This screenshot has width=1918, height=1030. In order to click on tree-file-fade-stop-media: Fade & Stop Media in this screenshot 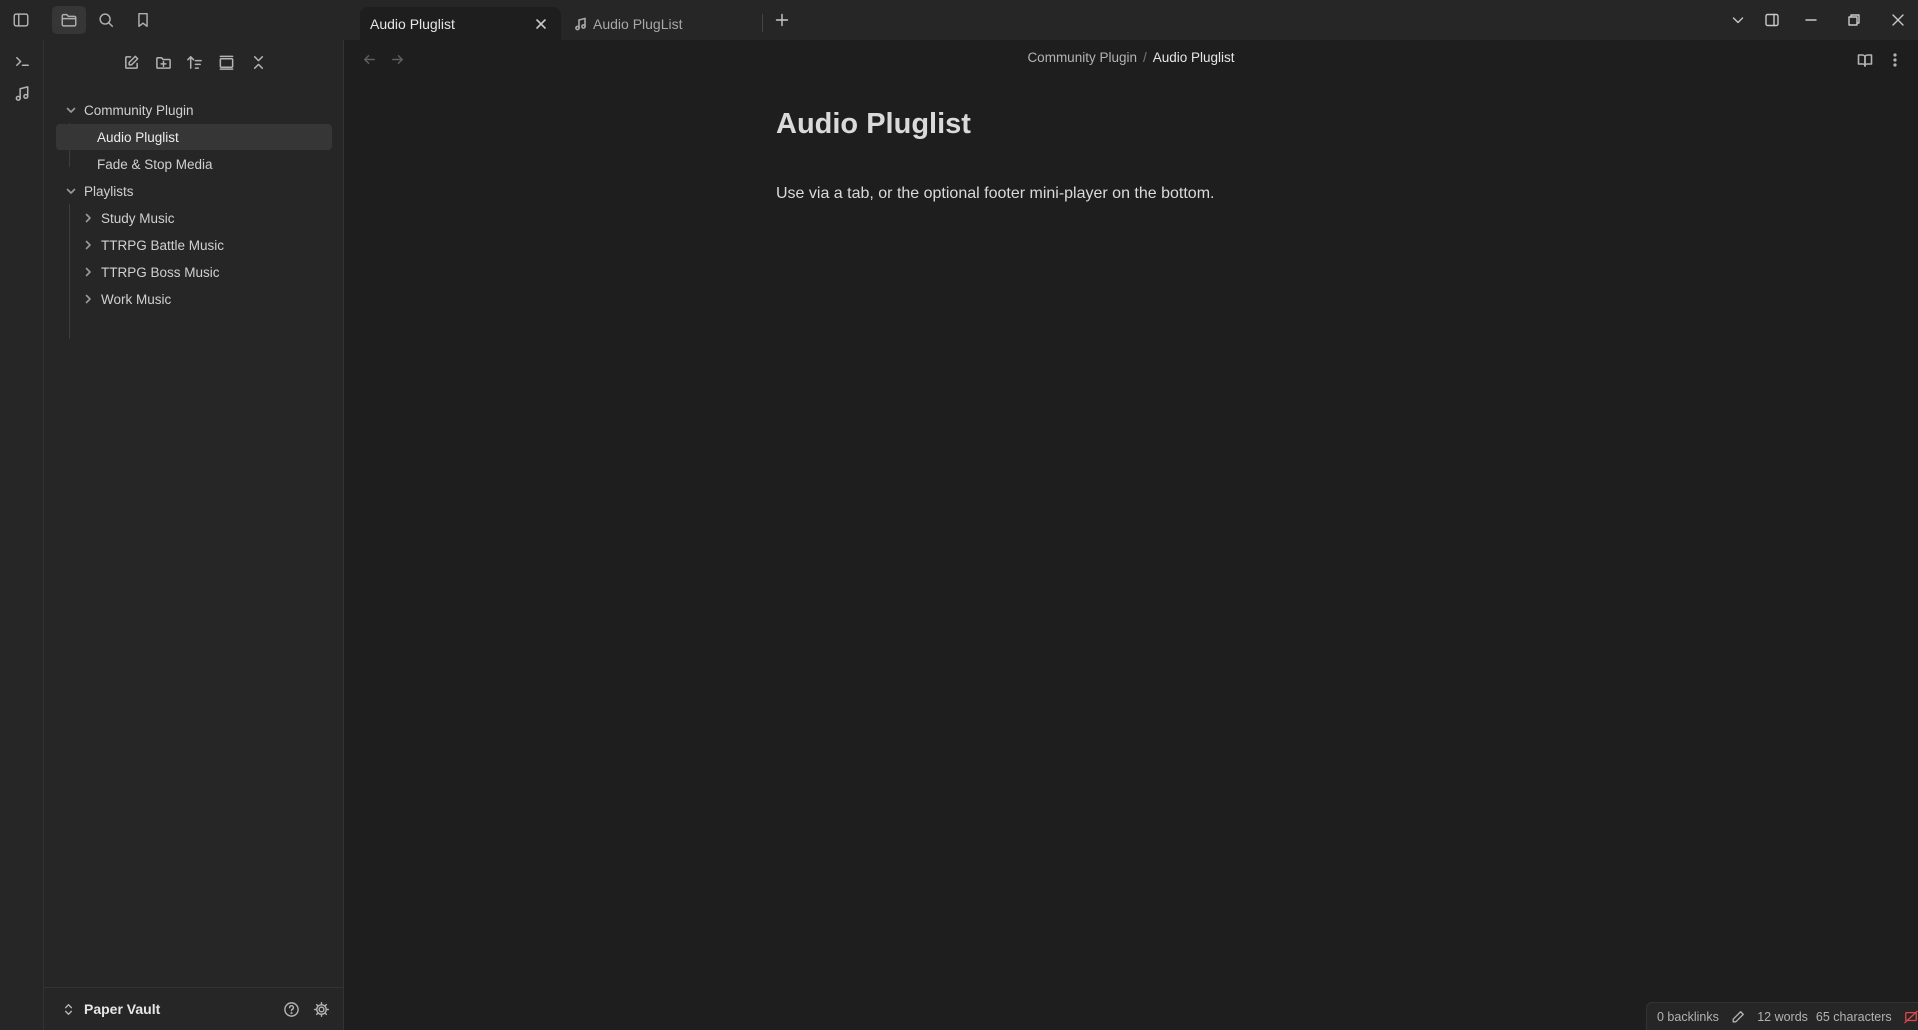, I will do `click(194, 164)`.